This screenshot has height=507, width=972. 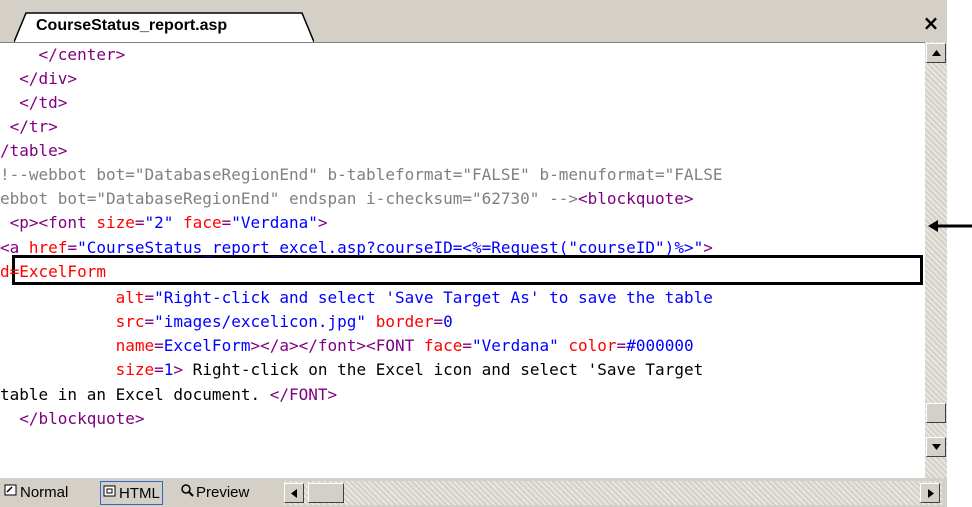 I want to click on normal-view-icon, so click(x=11, y=493).